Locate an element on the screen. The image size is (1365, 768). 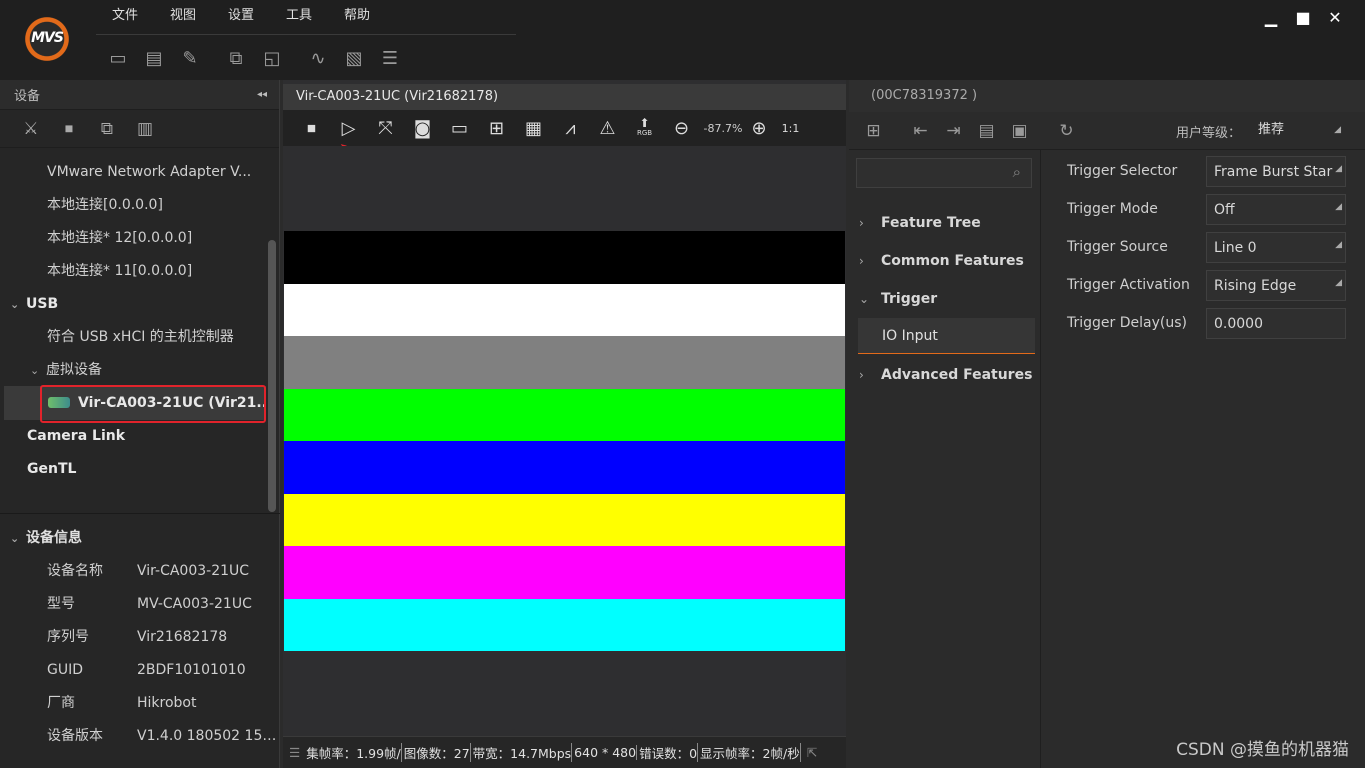
device-info-header: ⌄ 设备信息 is located at coordinates (140, 538).